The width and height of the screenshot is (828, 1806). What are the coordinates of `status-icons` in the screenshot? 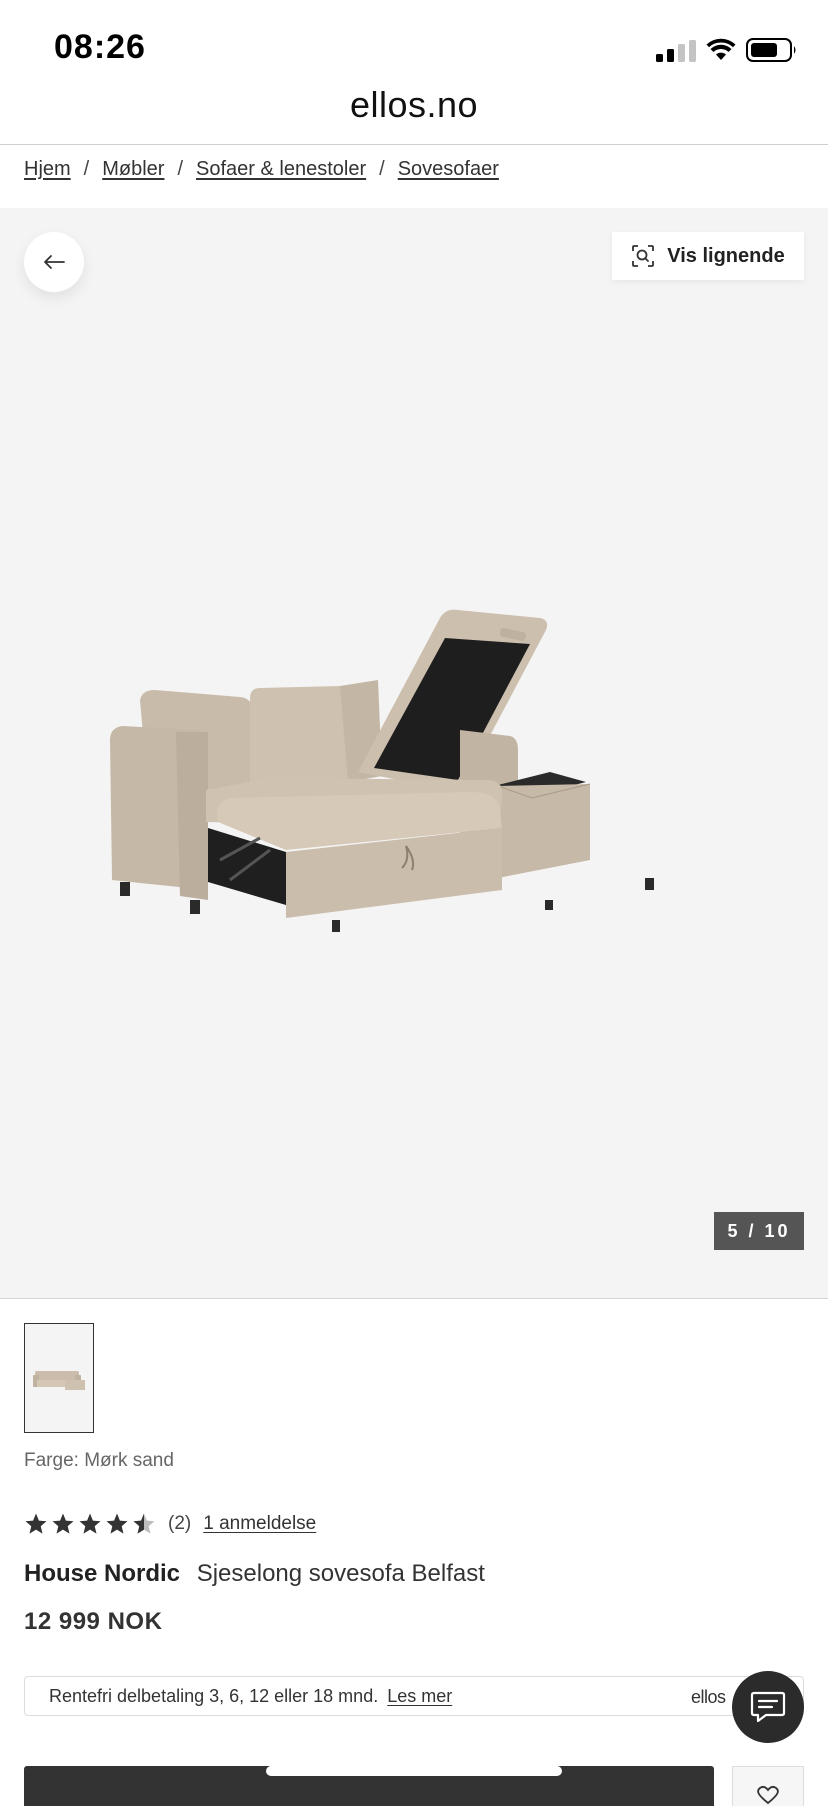 It's located at (727, 49).